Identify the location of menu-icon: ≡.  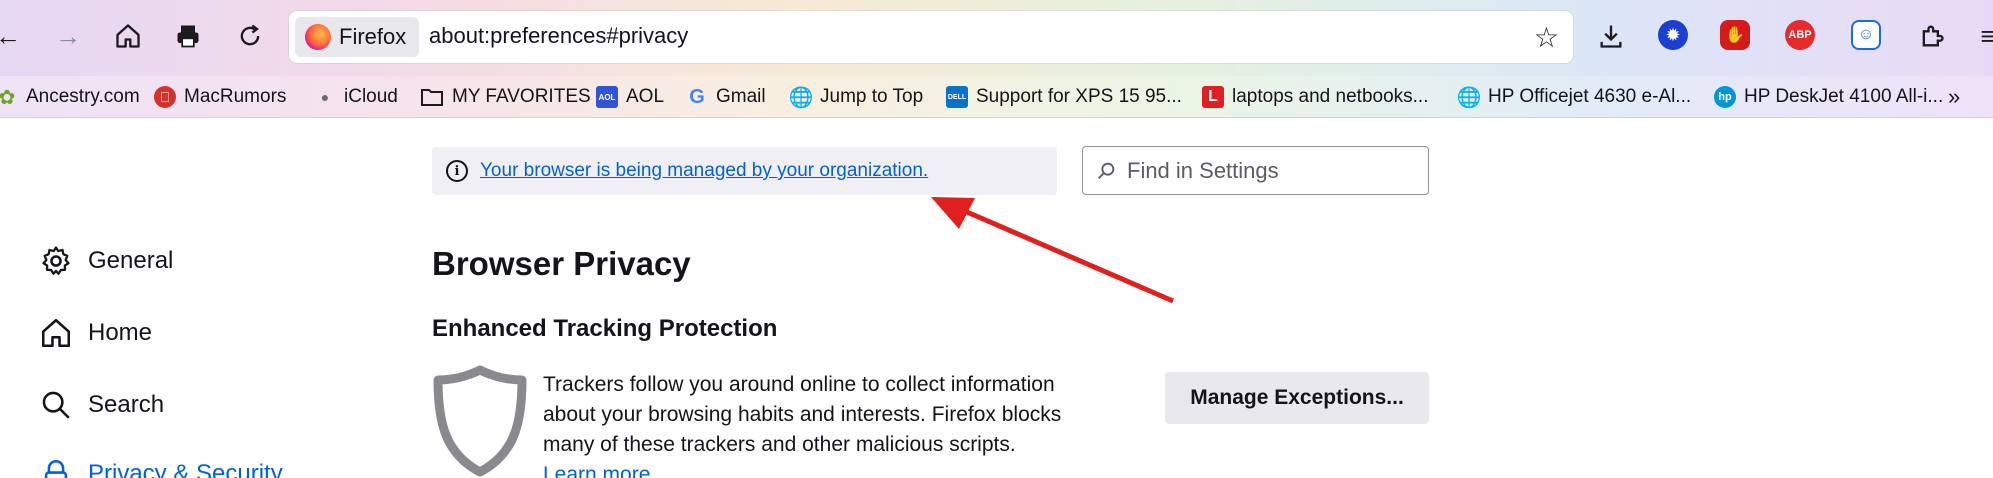
(1981, 36).